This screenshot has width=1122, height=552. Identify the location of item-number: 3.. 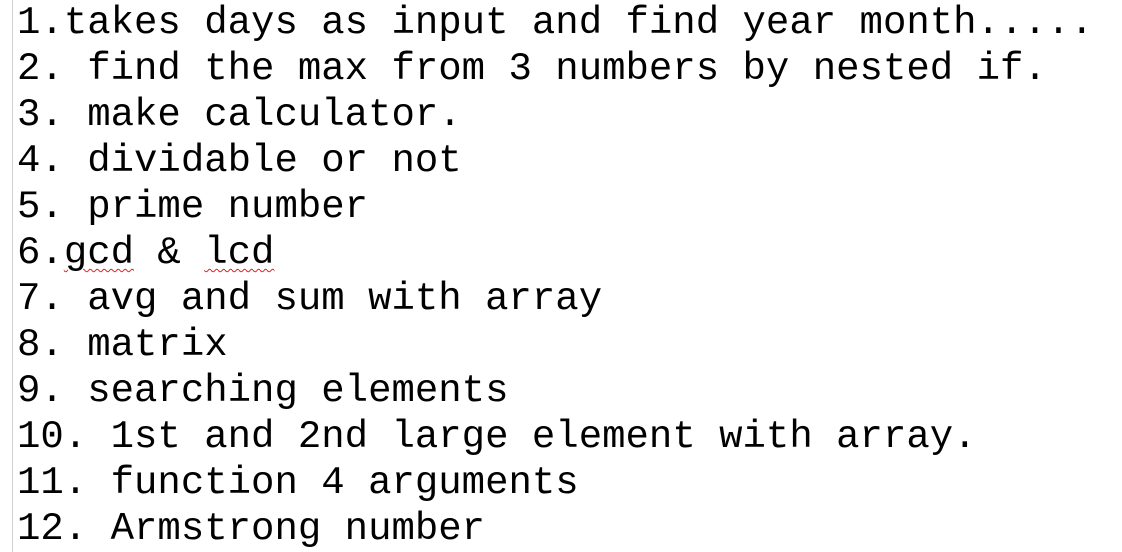
(40, 115).